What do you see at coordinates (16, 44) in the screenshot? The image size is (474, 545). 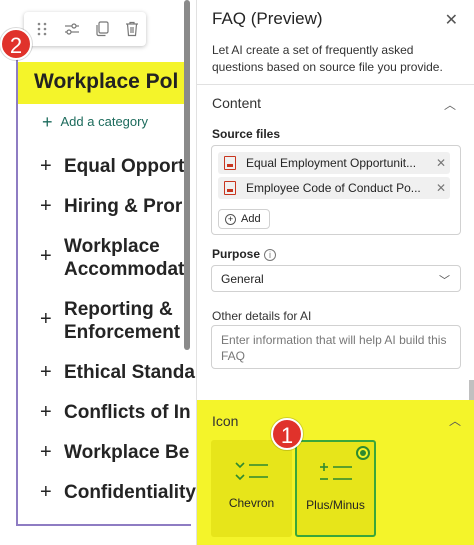 I see `annotation-badge-2: 2` at bounding box center [16, 44].